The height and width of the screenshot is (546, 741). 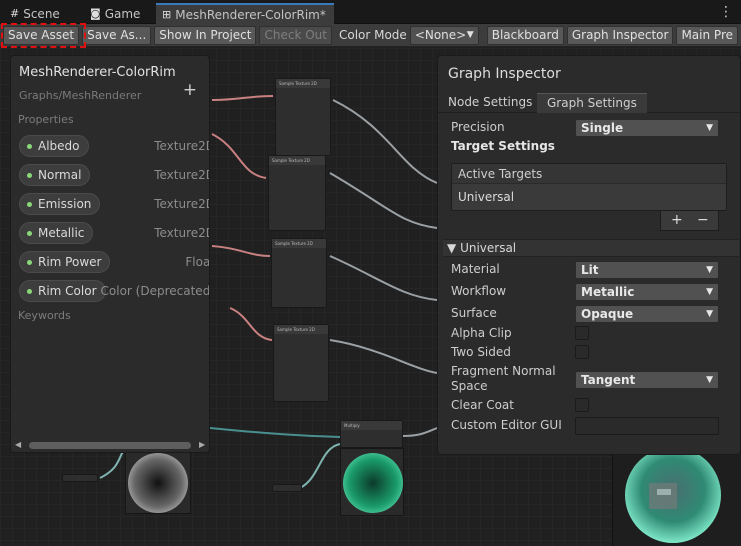 What do you see at coordinates (592, 103) in the screenshot?
I see `tab-graph-settings: Graph Settings` at bounding box center [592, 103].